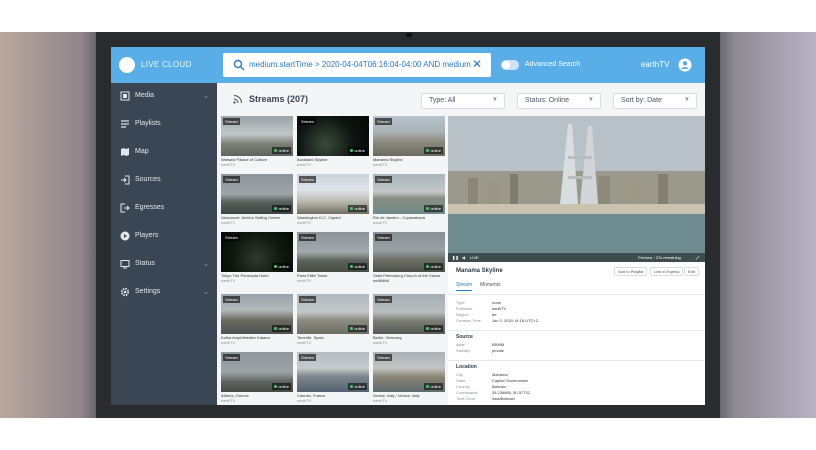 The height and width of the screenshot is (450, 816). Describe the element at coordinates (697, 257) in the screenshot. I see `fullscreen-icon: ⤢` at that location.